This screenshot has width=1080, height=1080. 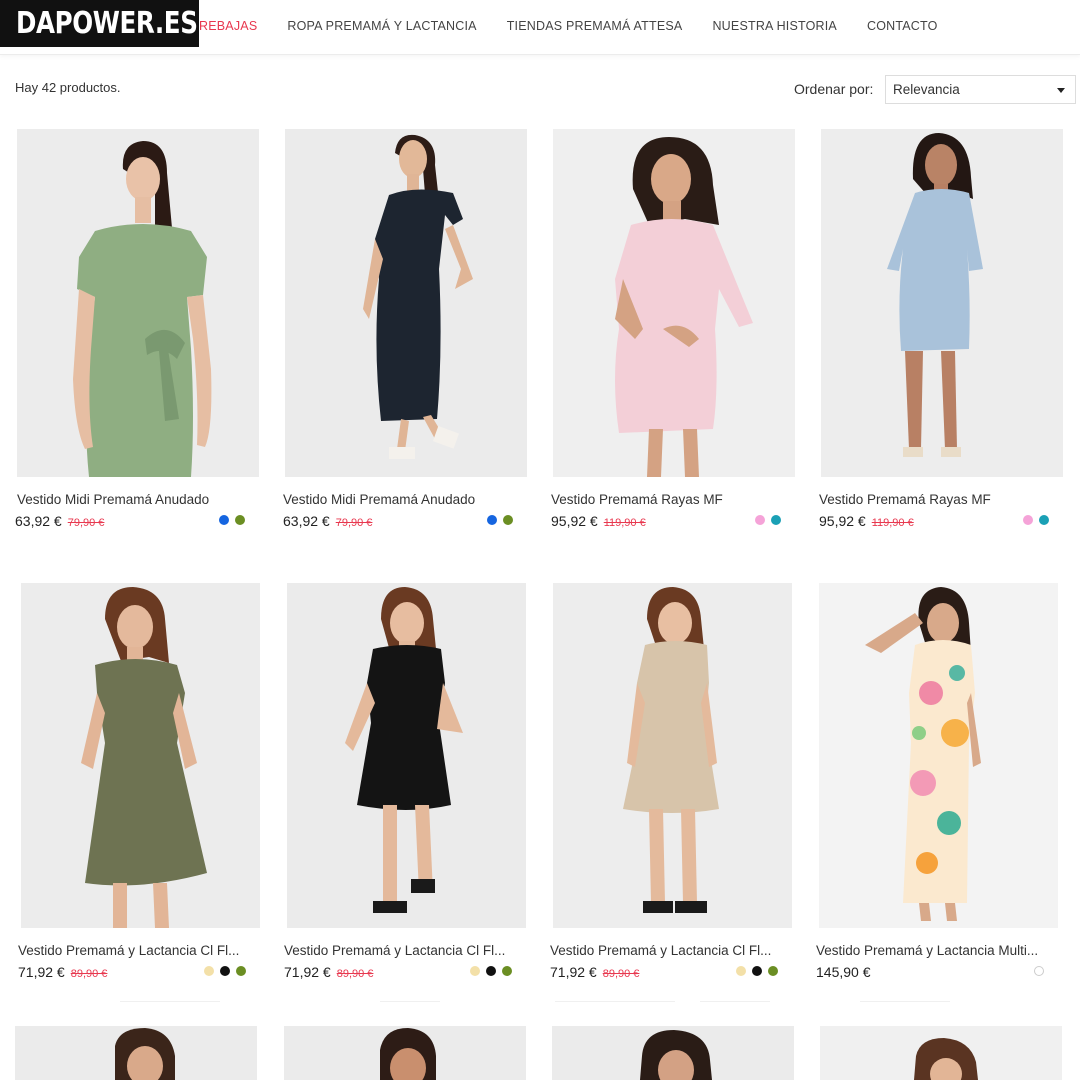 I want to click on product-price: 145,90 €, so click(x=843, y=972).